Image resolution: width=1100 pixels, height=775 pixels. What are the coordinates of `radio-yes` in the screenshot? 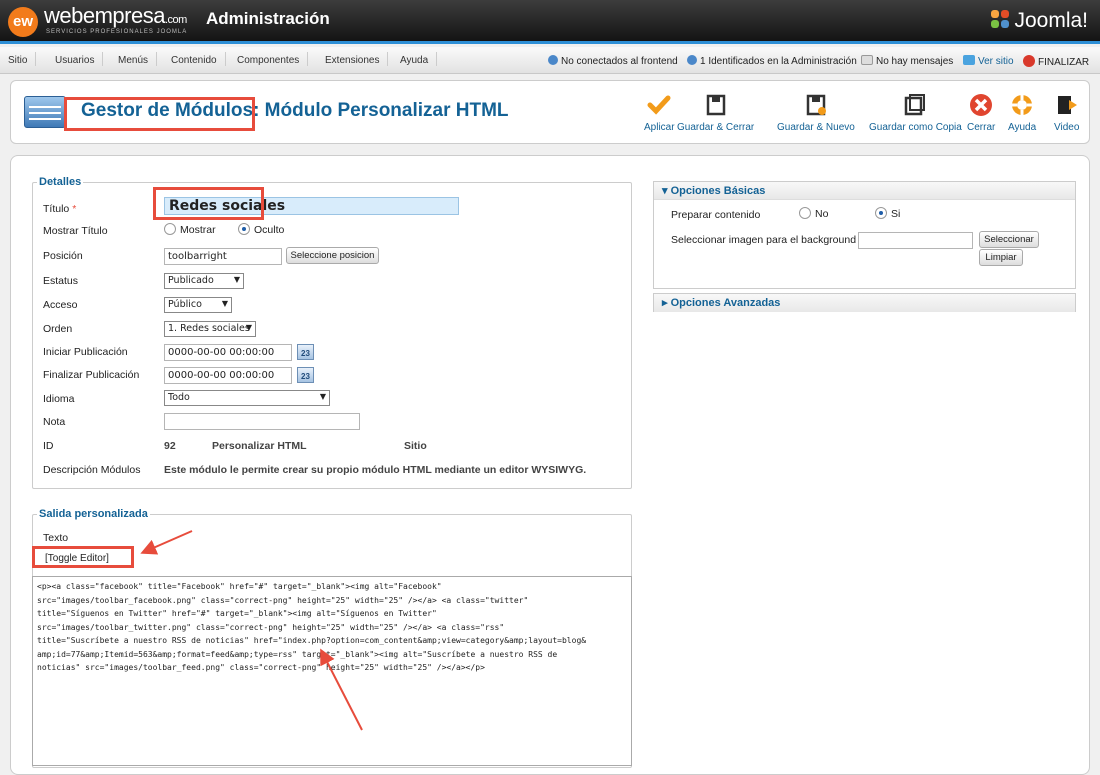 It's located at (881, 213).